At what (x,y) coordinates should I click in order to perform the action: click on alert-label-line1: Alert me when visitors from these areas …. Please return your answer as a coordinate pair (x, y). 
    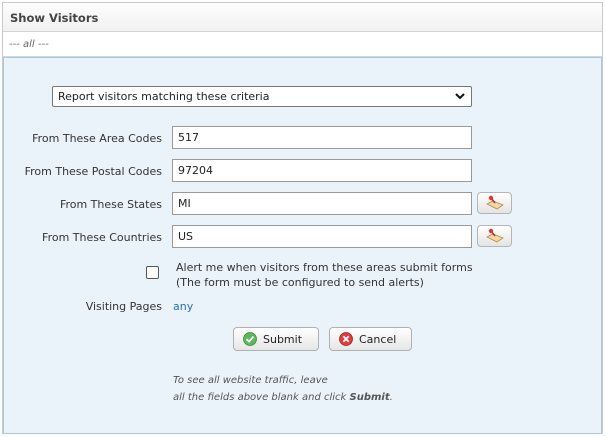
    Looking at the image, I should click on (324, 267).